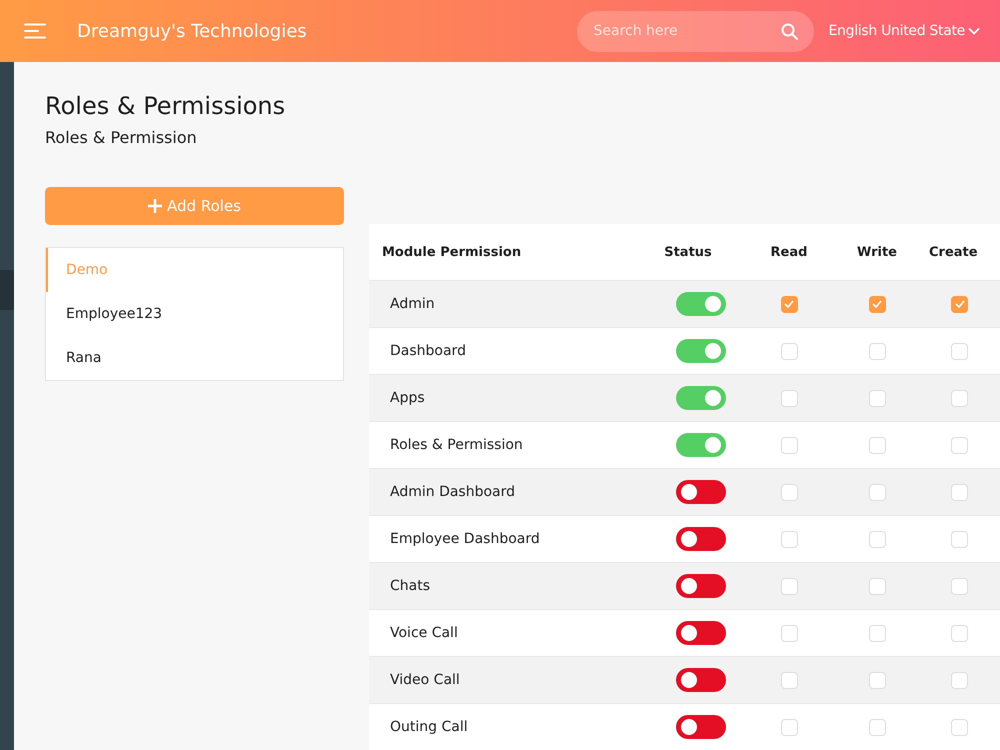 The image size is (1000, 750). I want to click on role-item: Demo, so click(194, 270).